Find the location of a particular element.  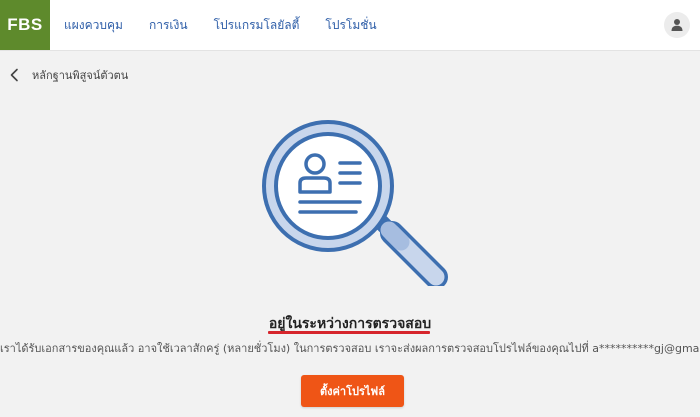

fbs-logo: FBS is located at coordinates (25, 25).